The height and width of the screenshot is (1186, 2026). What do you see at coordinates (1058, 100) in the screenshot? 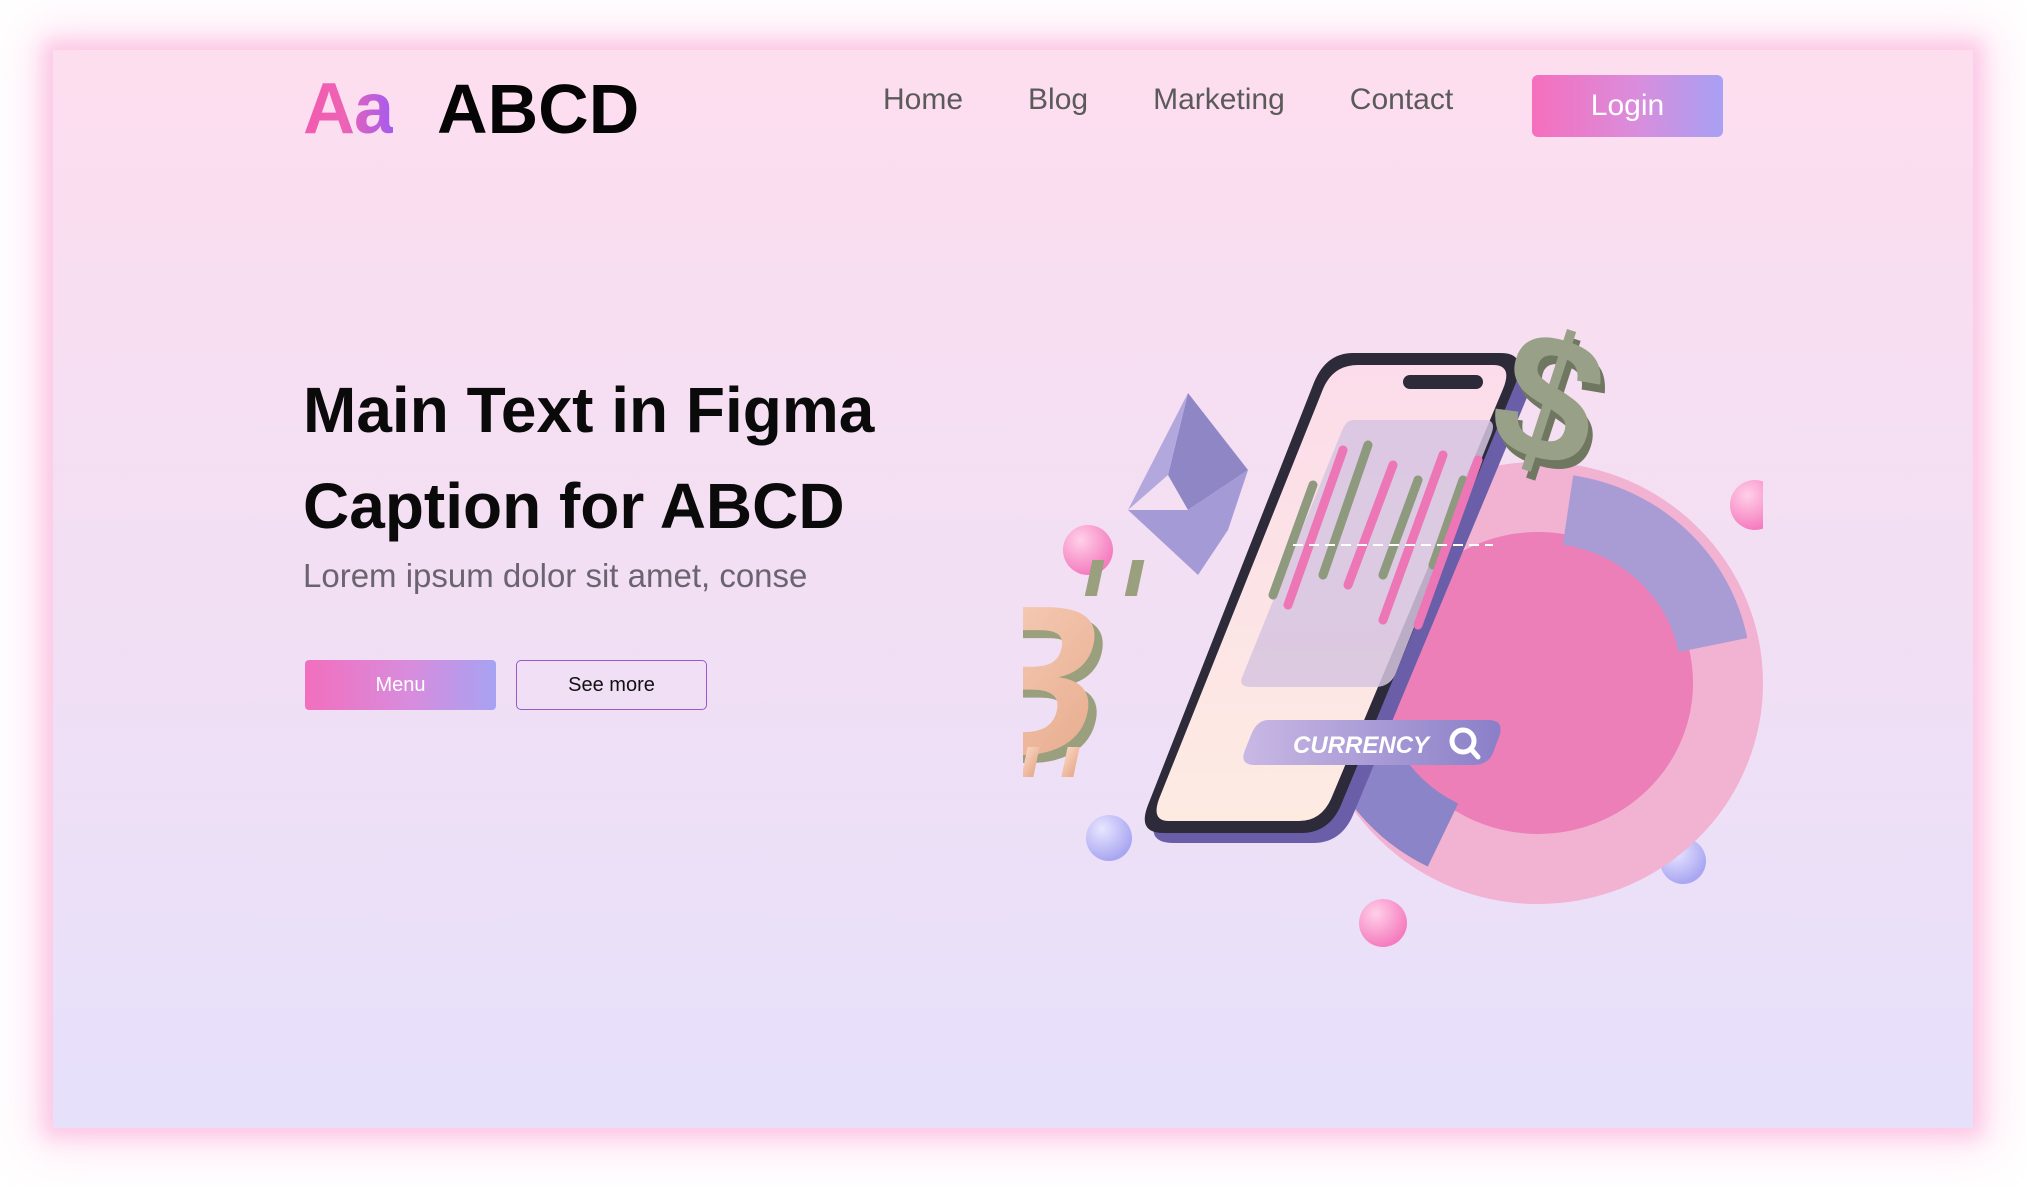
I see `nav-item-blog: Blog` at bounding box center [1058, 100].